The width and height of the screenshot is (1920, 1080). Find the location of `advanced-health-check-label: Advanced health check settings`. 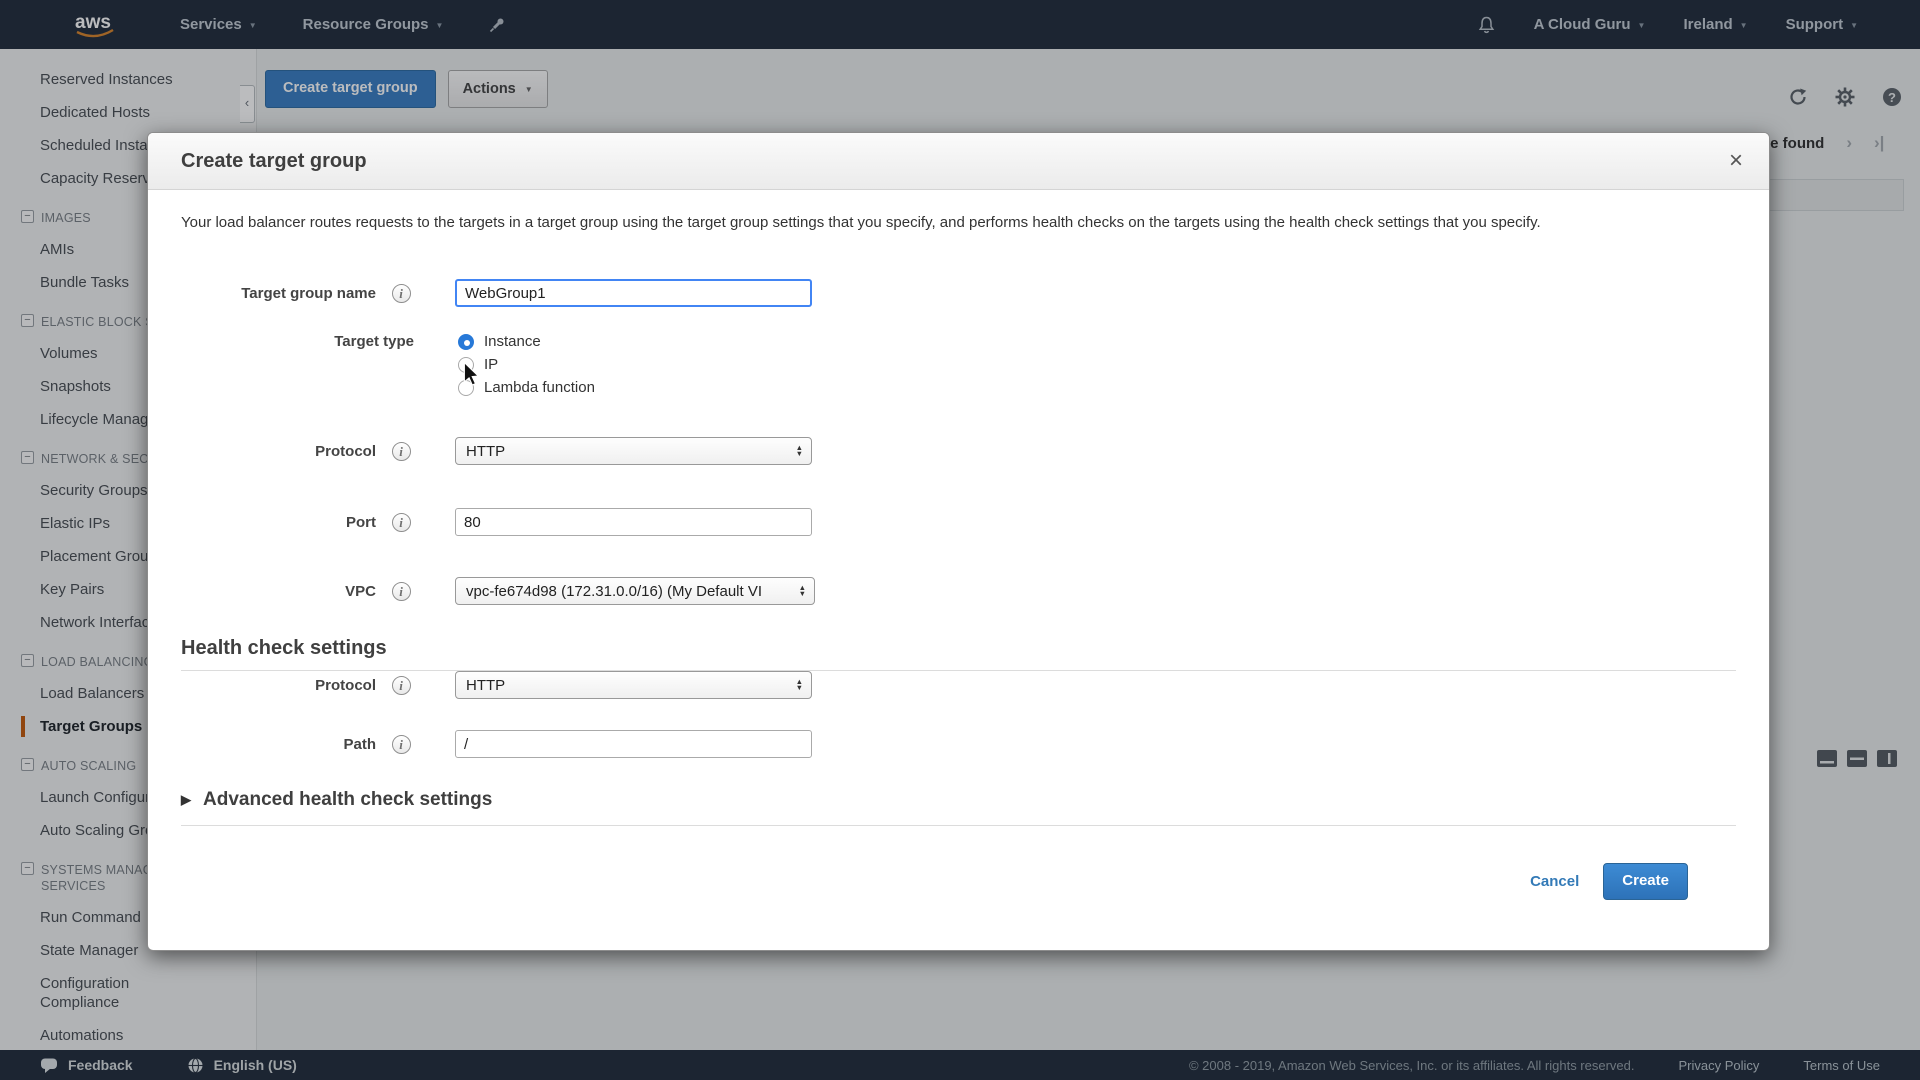

advanced-health-check-label: Advanced health check settings is located at coordinates (348, 799).